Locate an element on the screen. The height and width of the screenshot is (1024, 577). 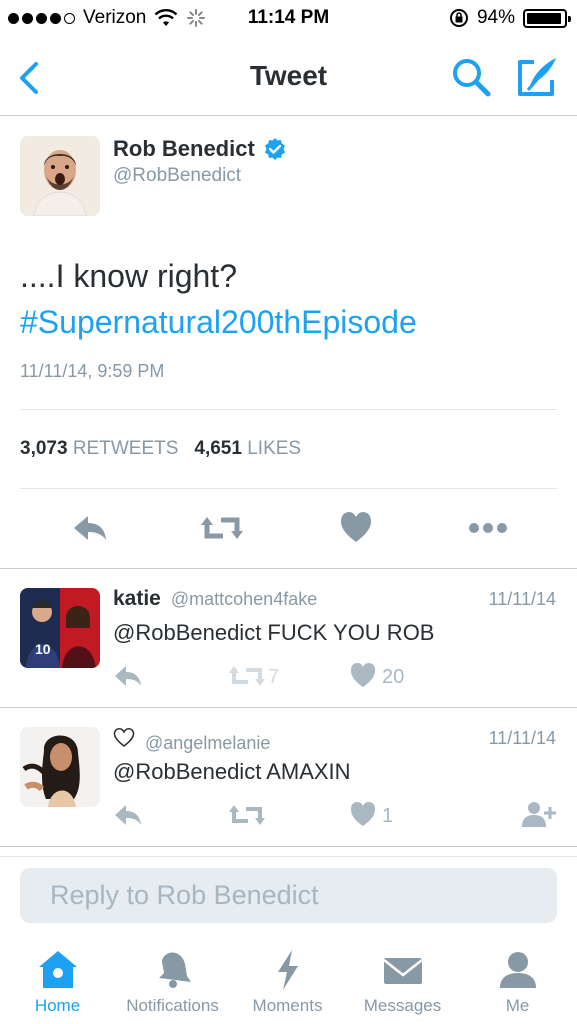
retweet-count: 7 is located at coordinates (274, 677).